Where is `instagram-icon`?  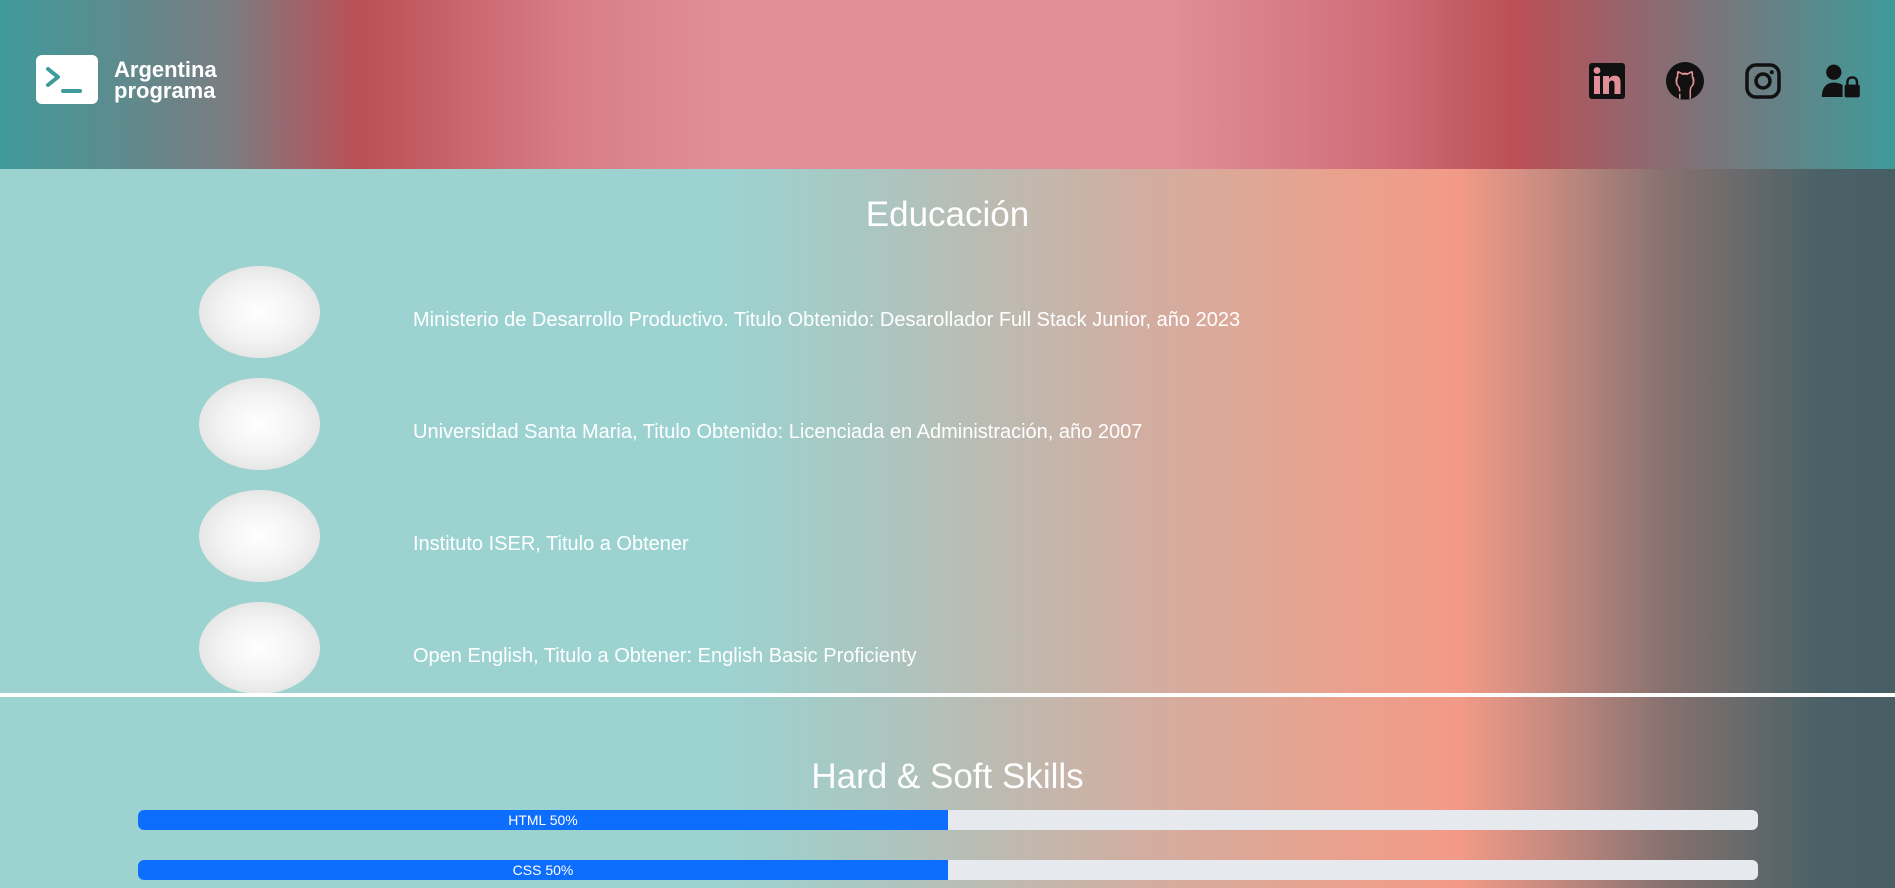
instagram-icon is located at coordinates (1763, 81).